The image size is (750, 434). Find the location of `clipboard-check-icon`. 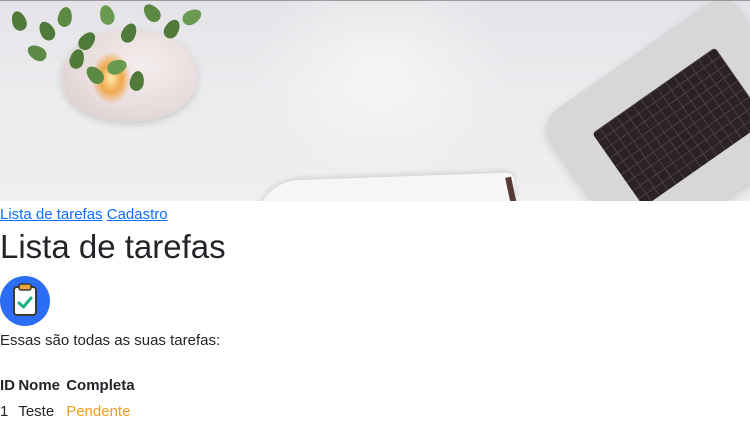

clipboard-check-icon is located at coordinates (25, 301).